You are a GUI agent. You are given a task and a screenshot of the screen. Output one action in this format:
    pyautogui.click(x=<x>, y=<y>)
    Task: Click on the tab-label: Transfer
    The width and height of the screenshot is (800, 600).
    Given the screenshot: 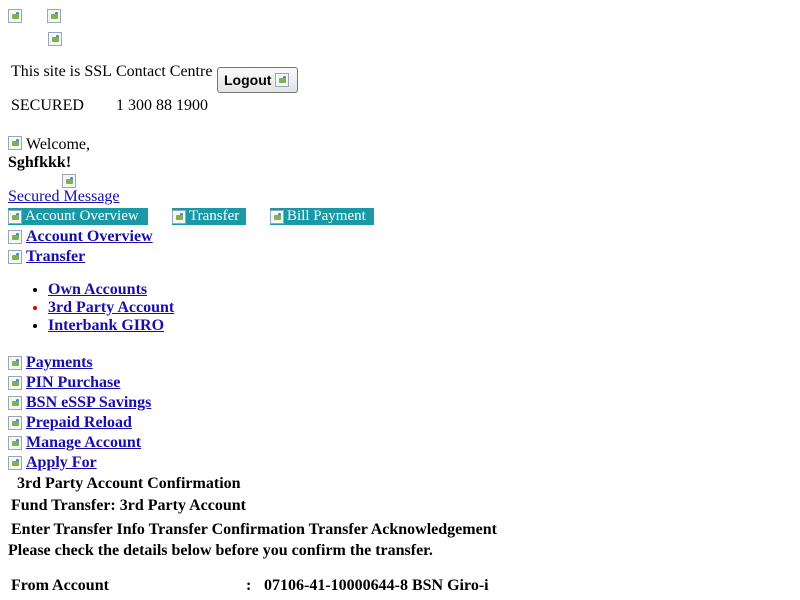 What is the action you would take?
    pyautogui.click(x=214, y=216)
    